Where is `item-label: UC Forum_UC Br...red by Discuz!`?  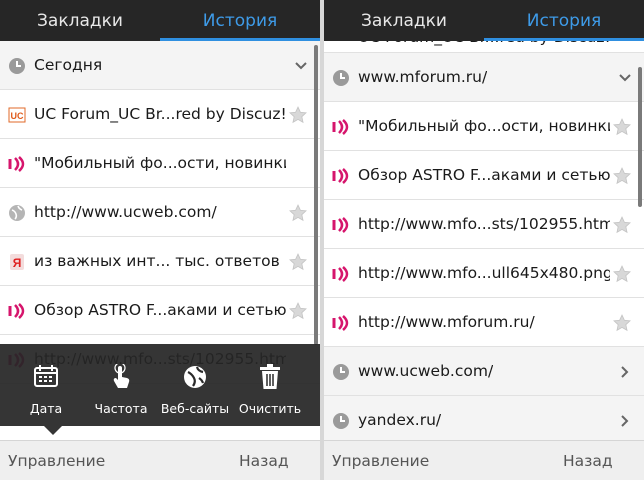 item-label: UC Forum_UC Br...red by Discuz! is located at coordinates (160, 114).